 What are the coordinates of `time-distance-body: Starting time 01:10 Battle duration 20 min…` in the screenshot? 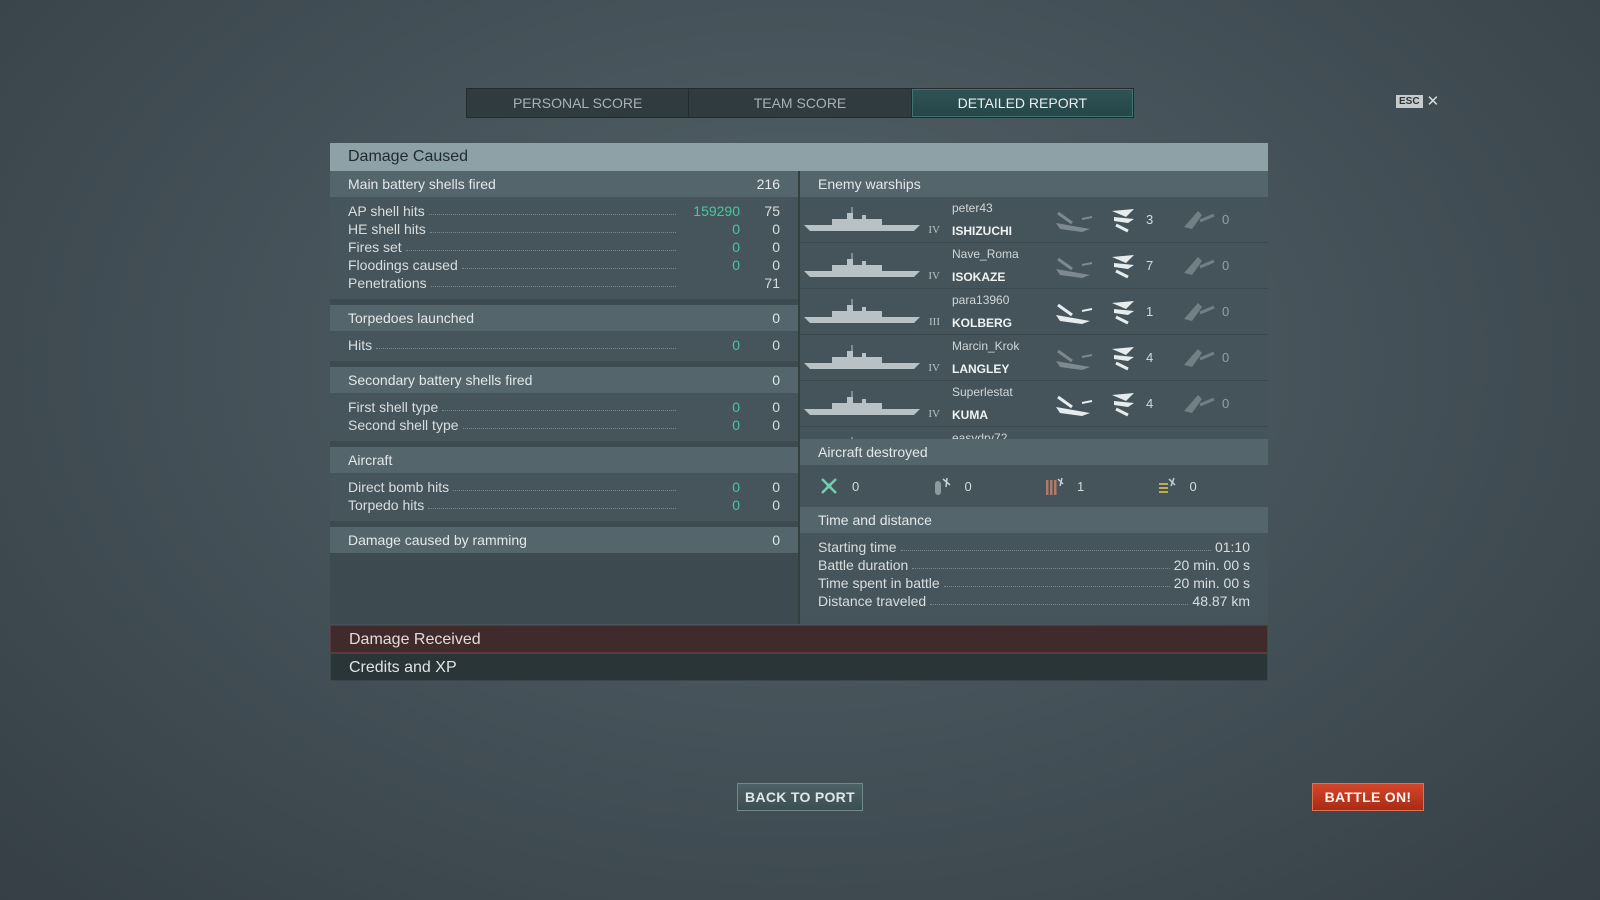 It's located at (1034, 575).